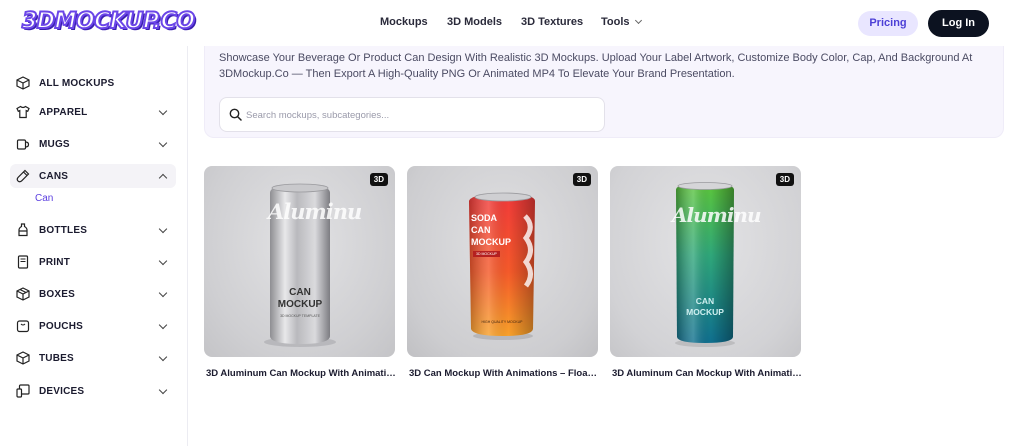  I want to click on sidebar-item-label: POUCHS, so click(61, 326).